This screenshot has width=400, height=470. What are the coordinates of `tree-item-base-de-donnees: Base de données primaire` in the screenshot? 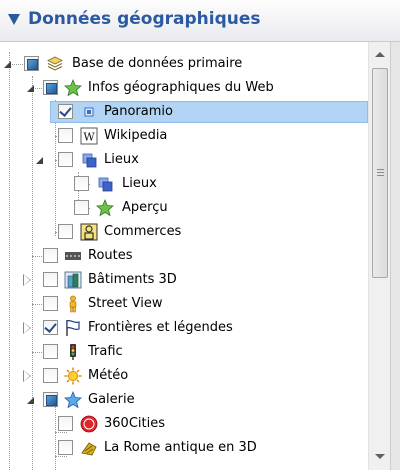 It's located at (184, 64).